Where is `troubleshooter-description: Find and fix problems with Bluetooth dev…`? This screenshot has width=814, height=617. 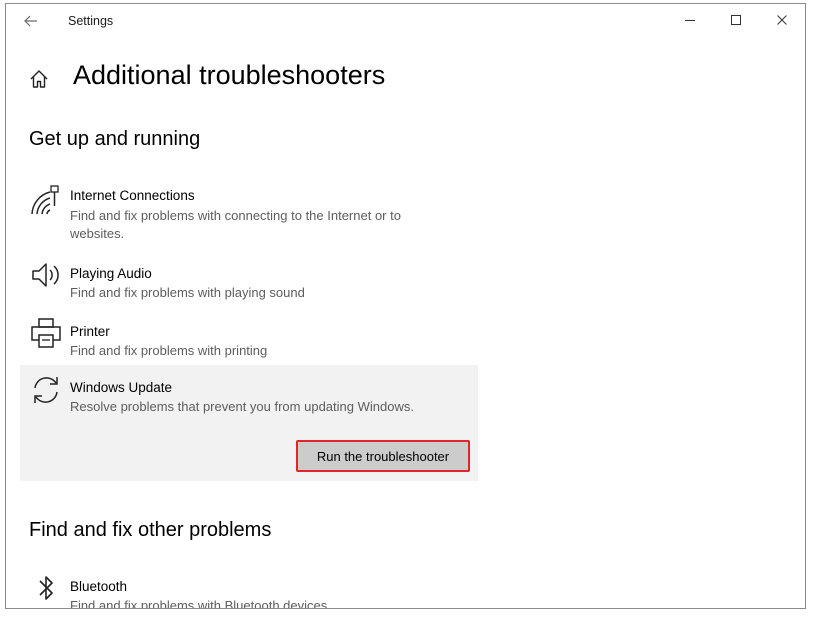
troubleshooter-description: Find and fix problems with Bluetooth dev… is located at coordinates (199, 603).